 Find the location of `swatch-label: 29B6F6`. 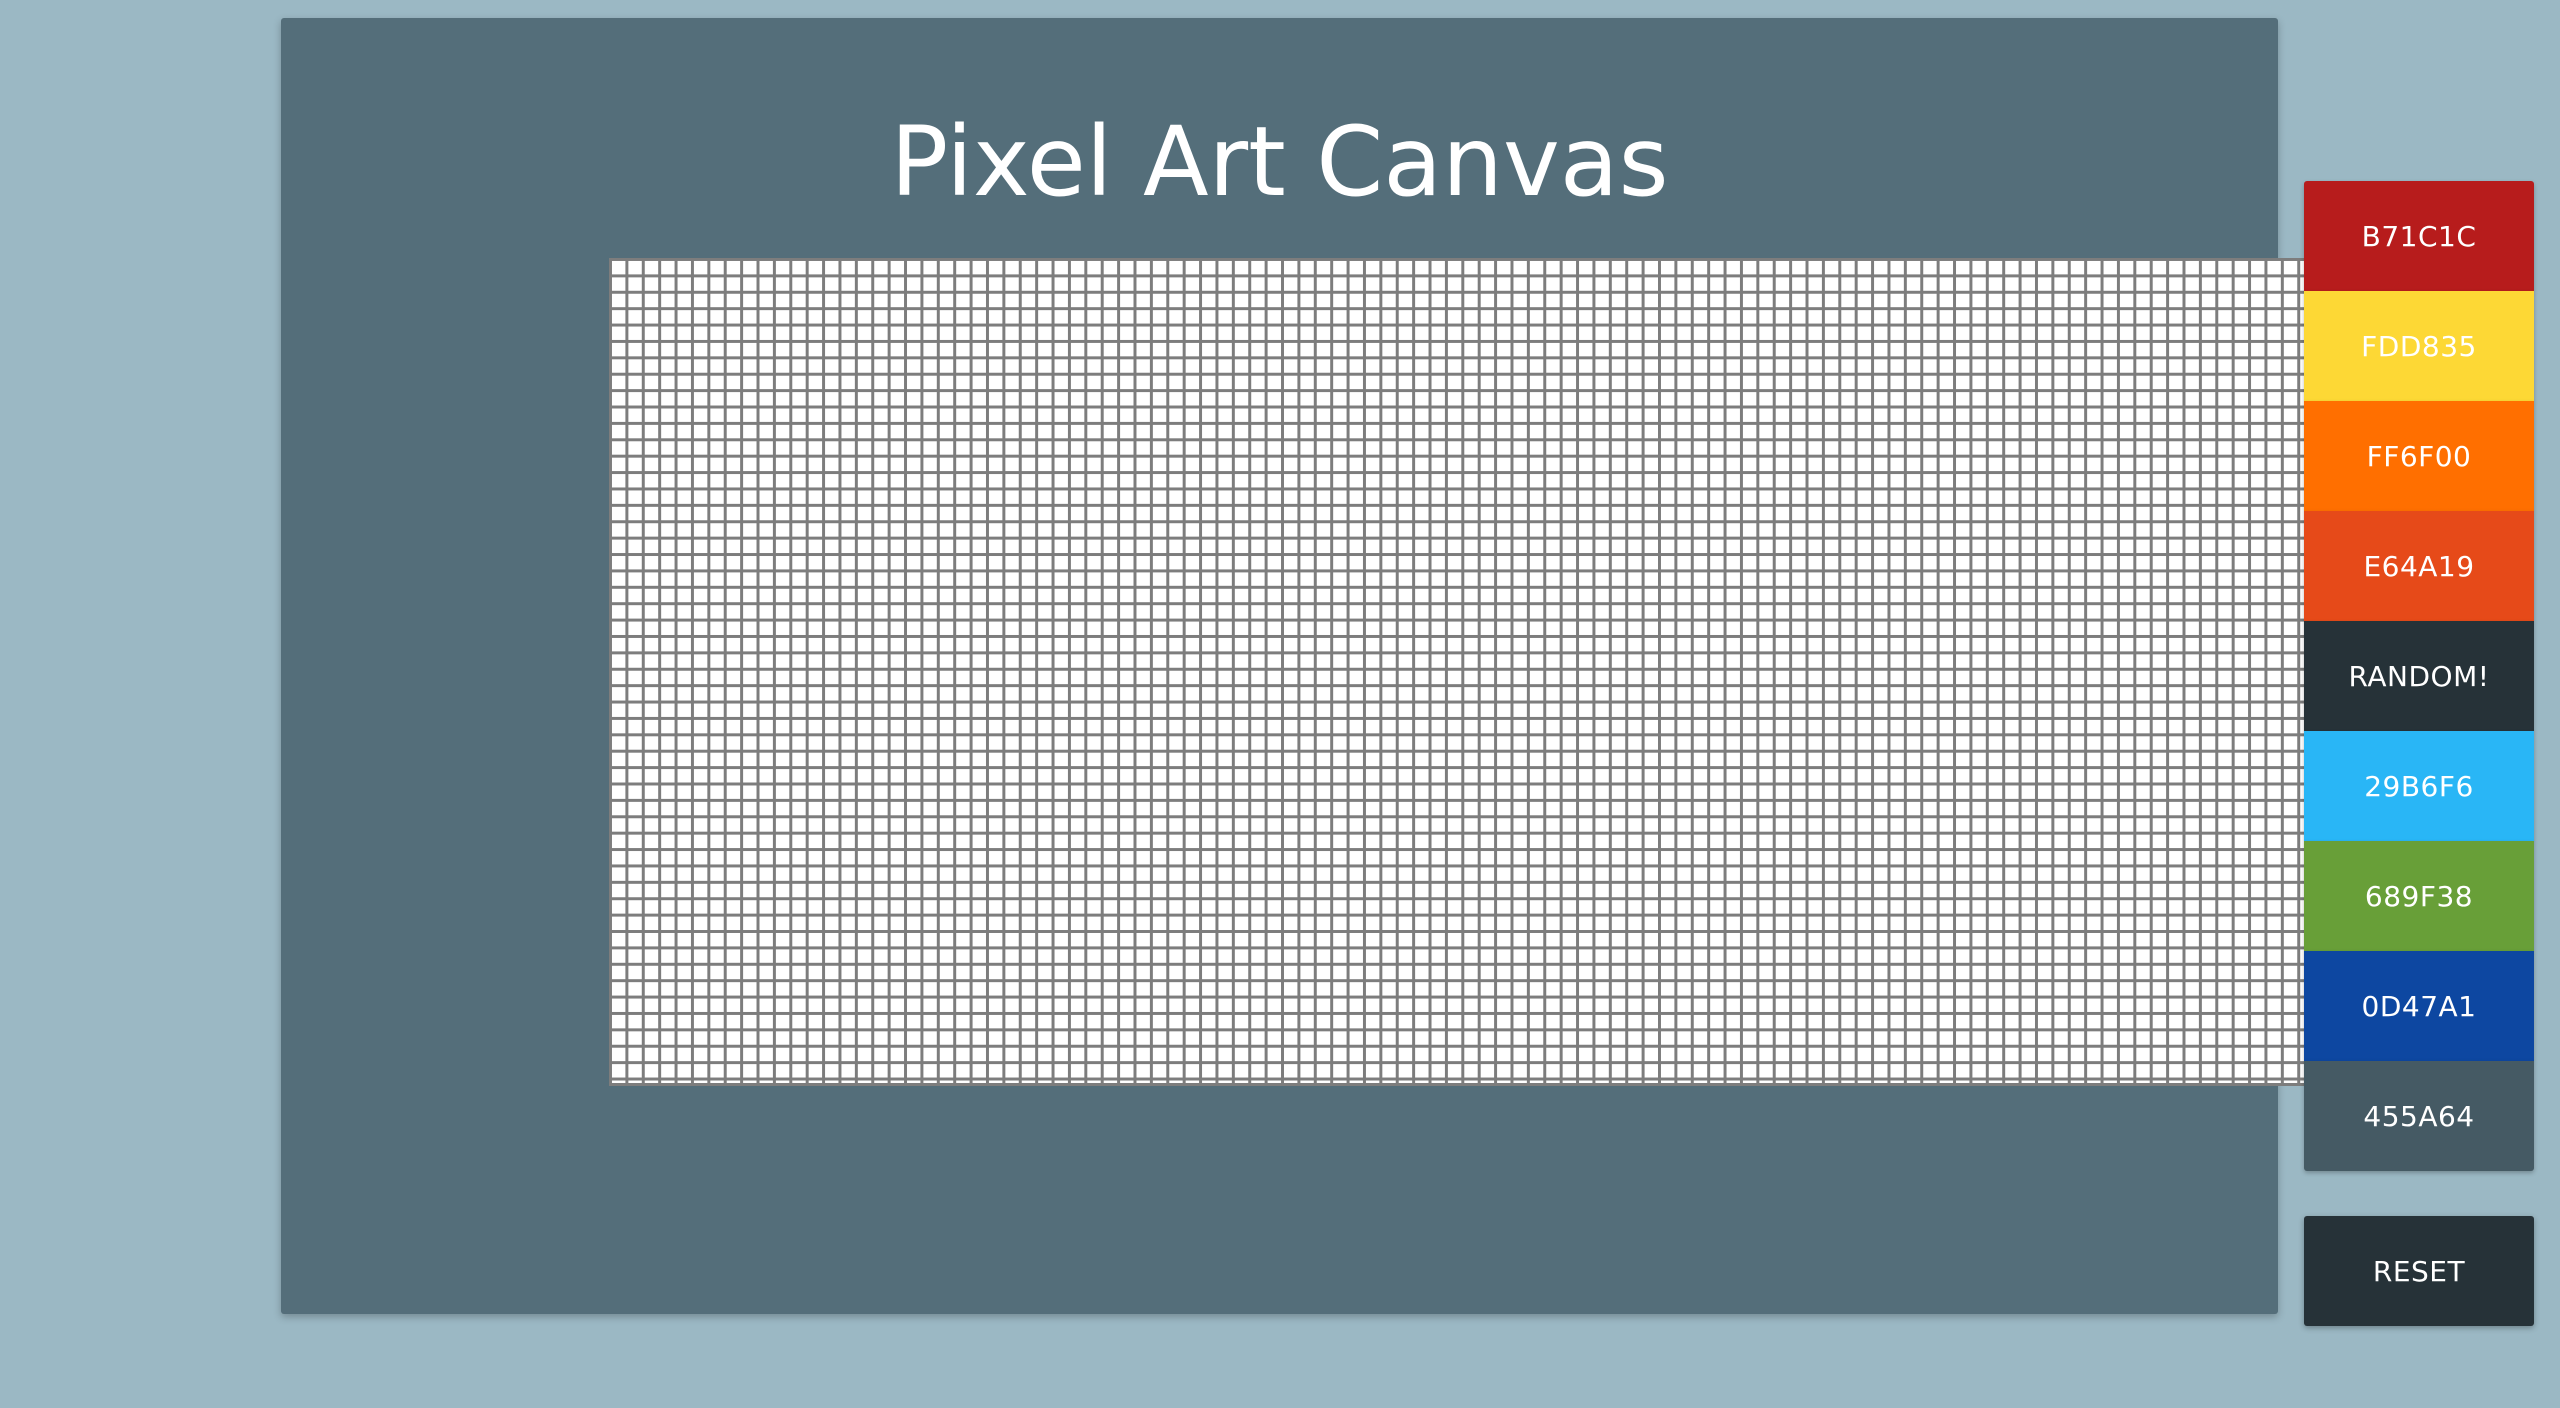

swatch-label: 29B6F6 is located at coordinates (2419, 786).